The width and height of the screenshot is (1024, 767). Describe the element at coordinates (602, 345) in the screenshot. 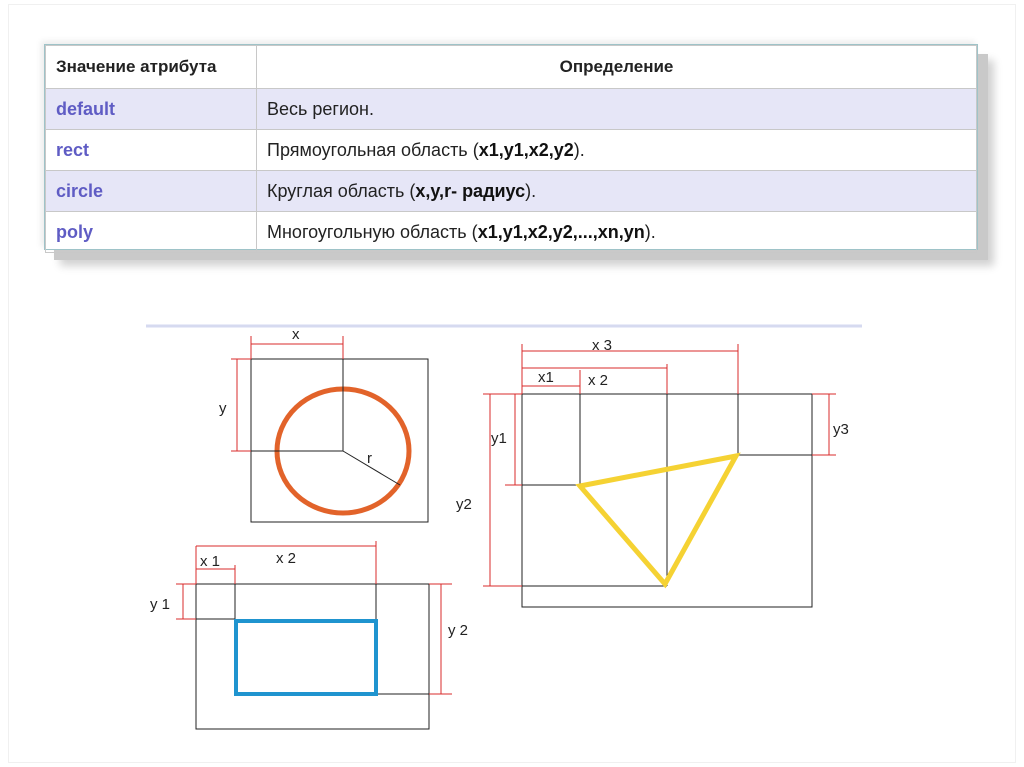

I see `label-poly-x3: x 3` at that location.